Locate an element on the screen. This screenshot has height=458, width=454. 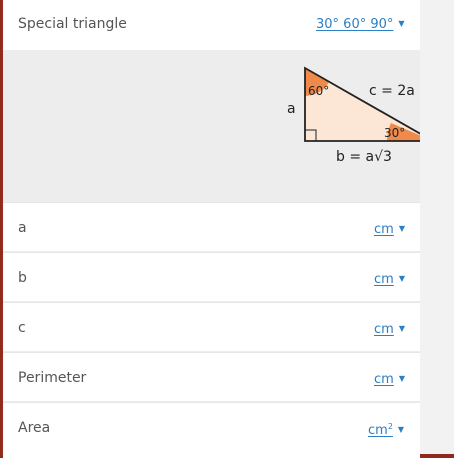
side-b-label: b = a√3 is located at coordinates (364, 157).